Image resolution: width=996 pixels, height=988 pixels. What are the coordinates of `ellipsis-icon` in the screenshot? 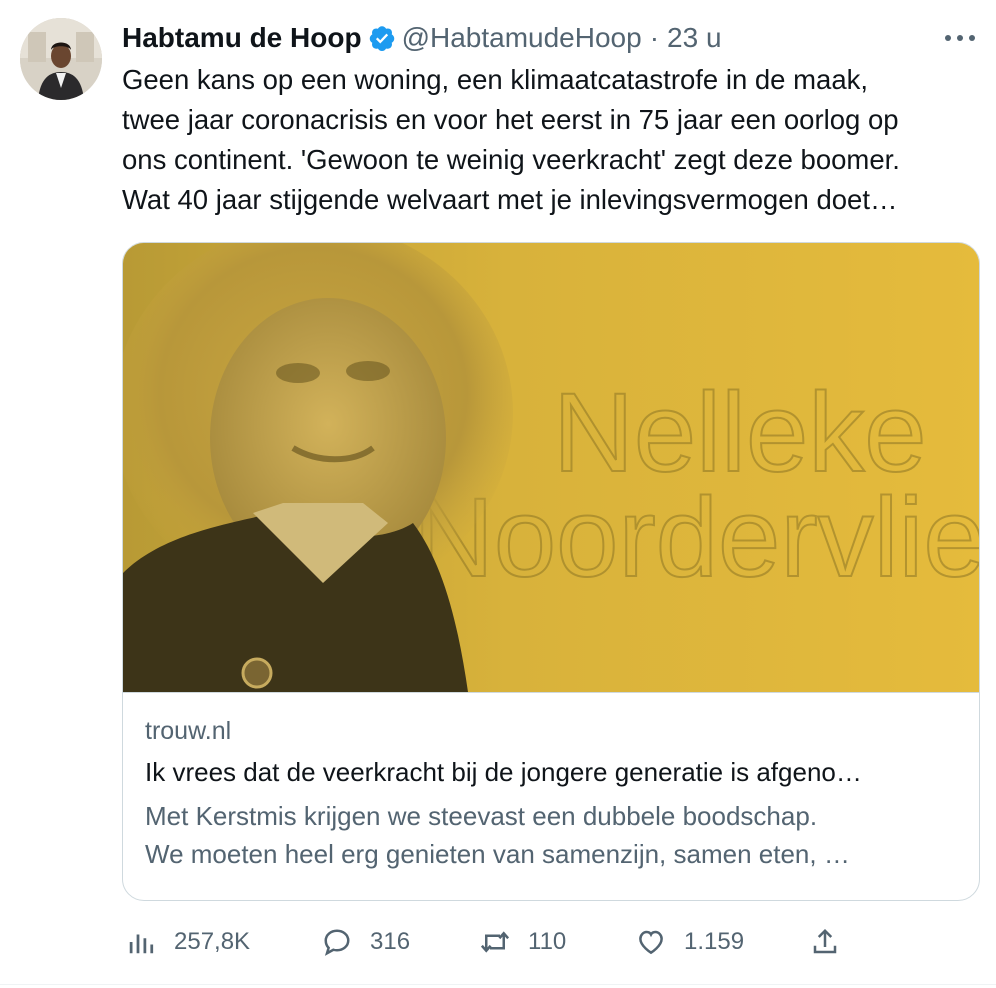 It's located at (960, 38).